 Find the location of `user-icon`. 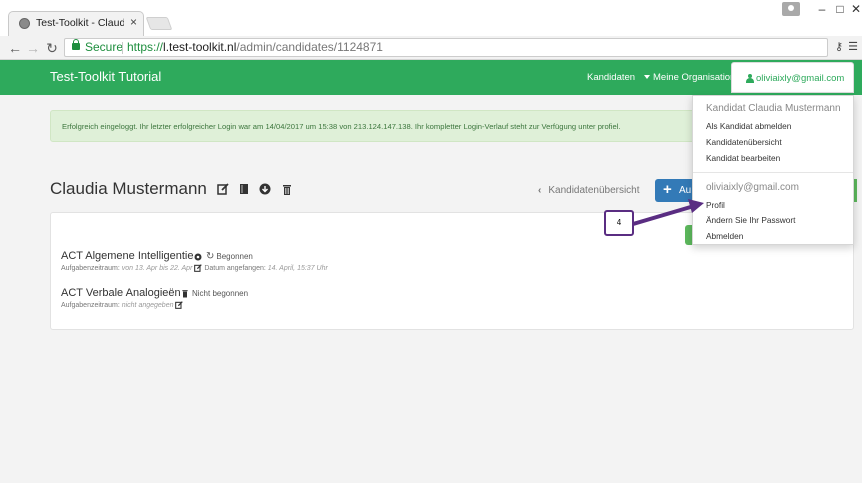

user-icon is located at coordinates (750, 78).